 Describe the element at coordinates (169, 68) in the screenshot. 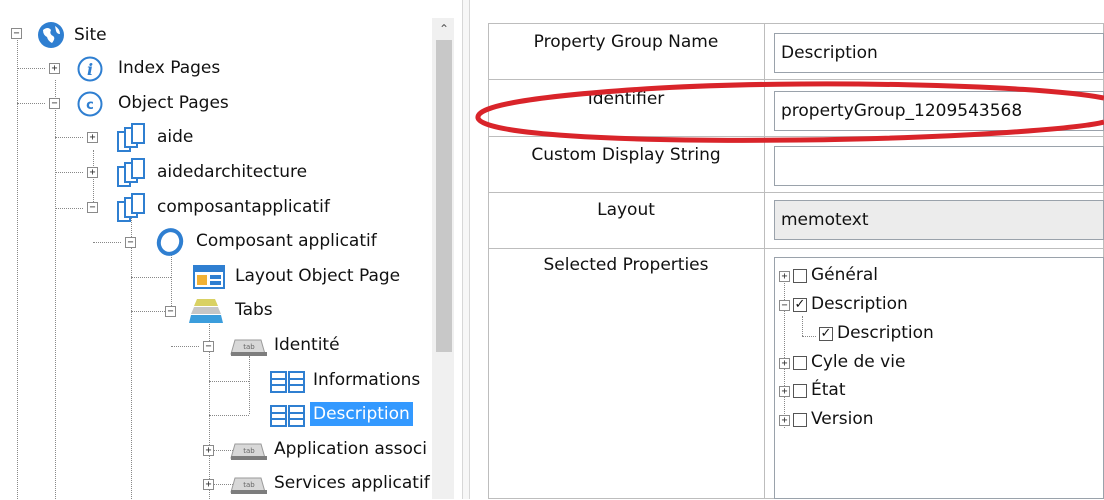

I see `tree-item-label: Index Pages` at that location.